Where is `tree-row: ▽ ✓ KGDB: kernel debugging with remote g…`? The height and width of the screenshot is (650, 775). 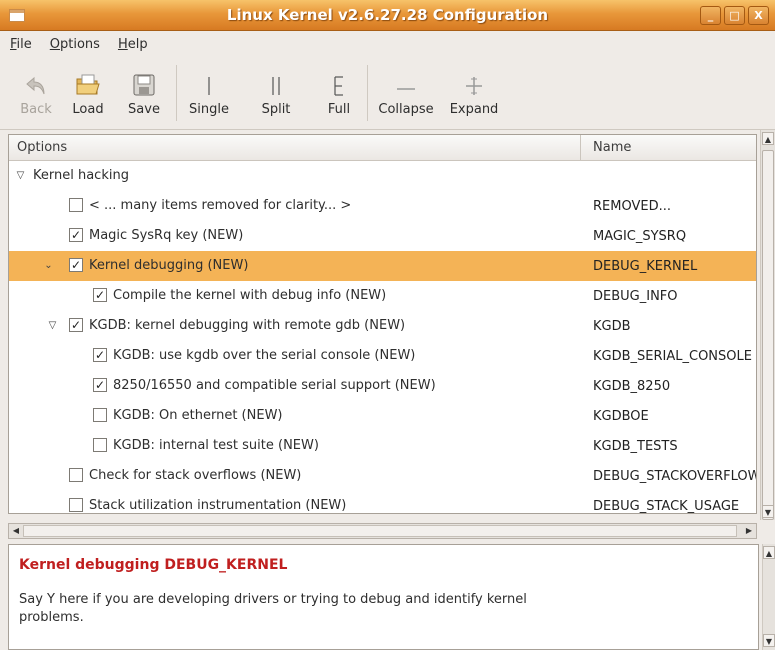 tree-row: ▽ ✓ KGDB: kernel debugging with remote g… is located at coordinates (382, 326).